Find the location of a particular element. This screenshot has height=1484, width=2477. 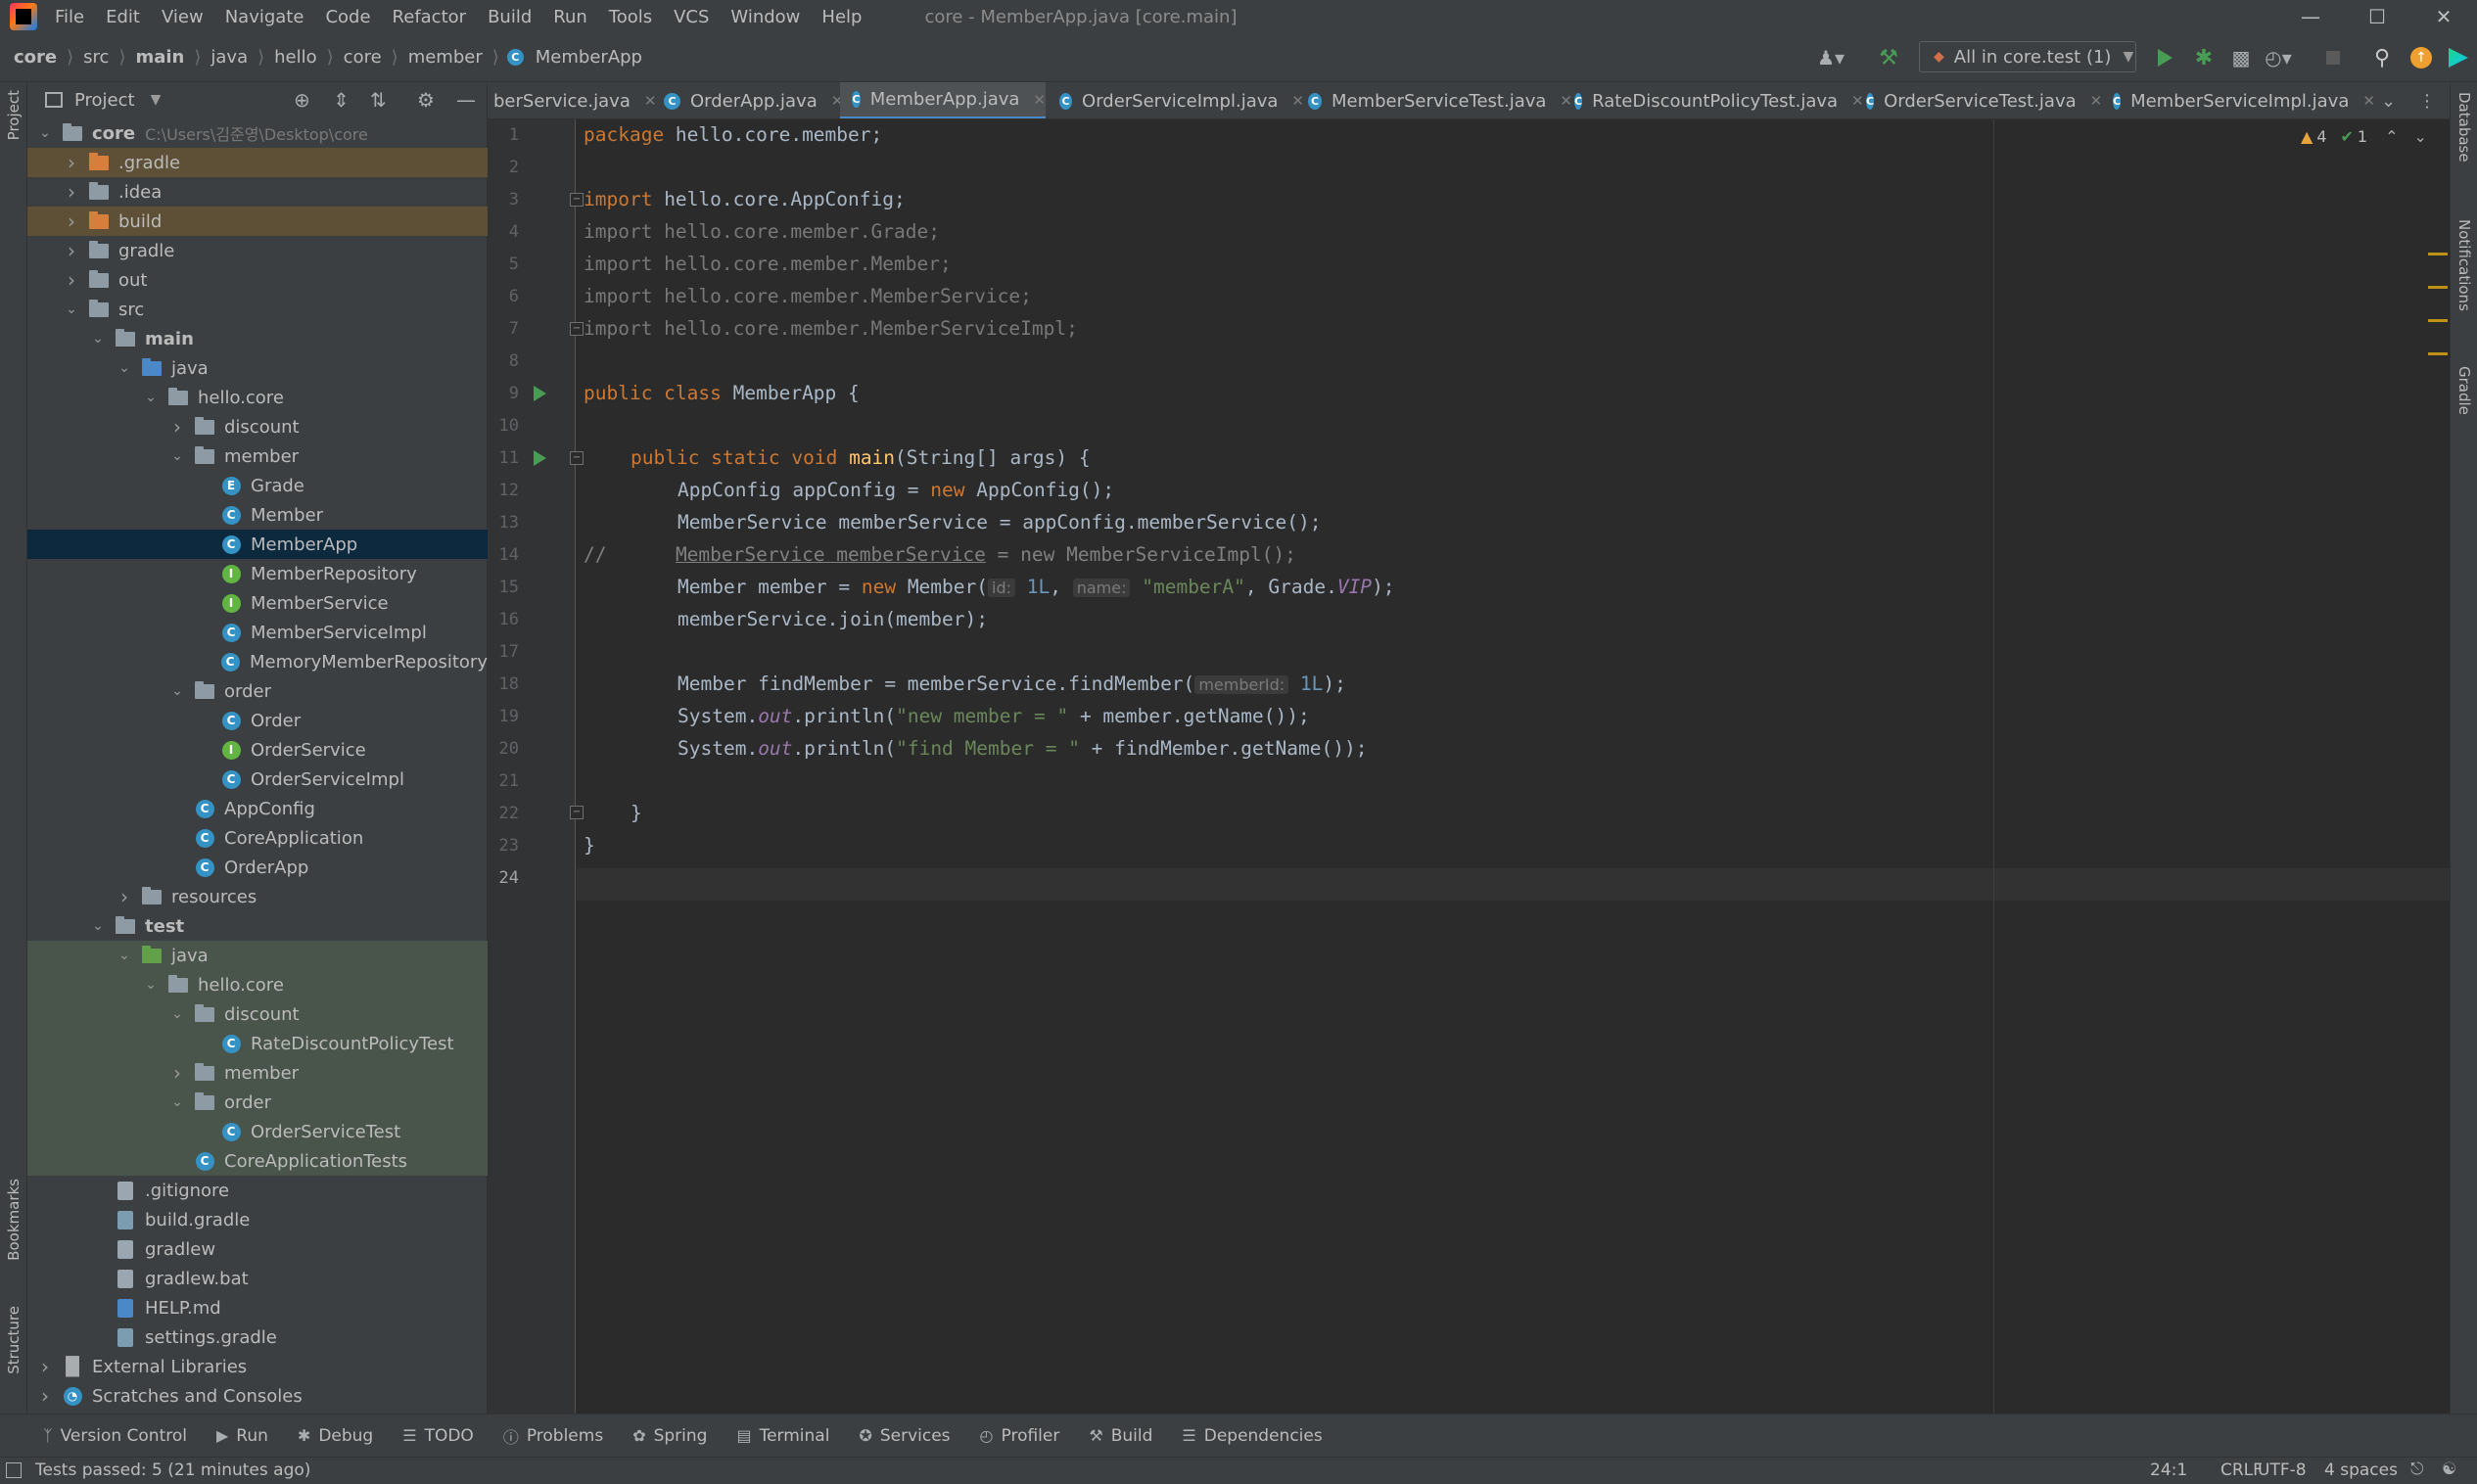

tree-item: C MemoryMemberRepository is located at coordinates (257, 661).